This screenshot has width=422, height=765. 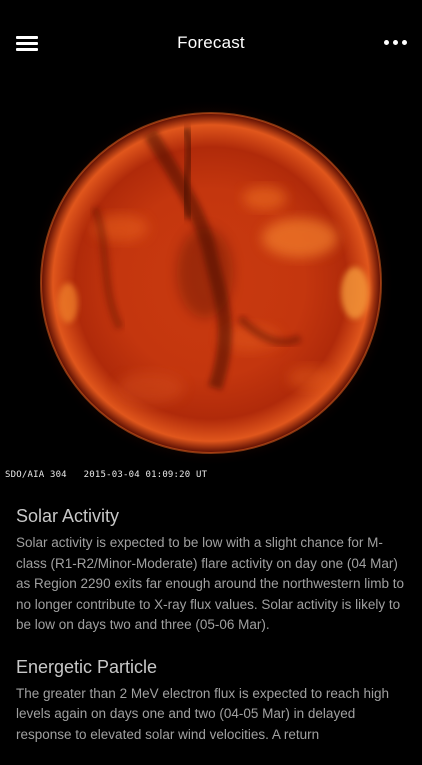 I want to click on image-caption: SDO/AIA 304 2015-03-04 01:09:20 UT, so click(x=106, y=475).